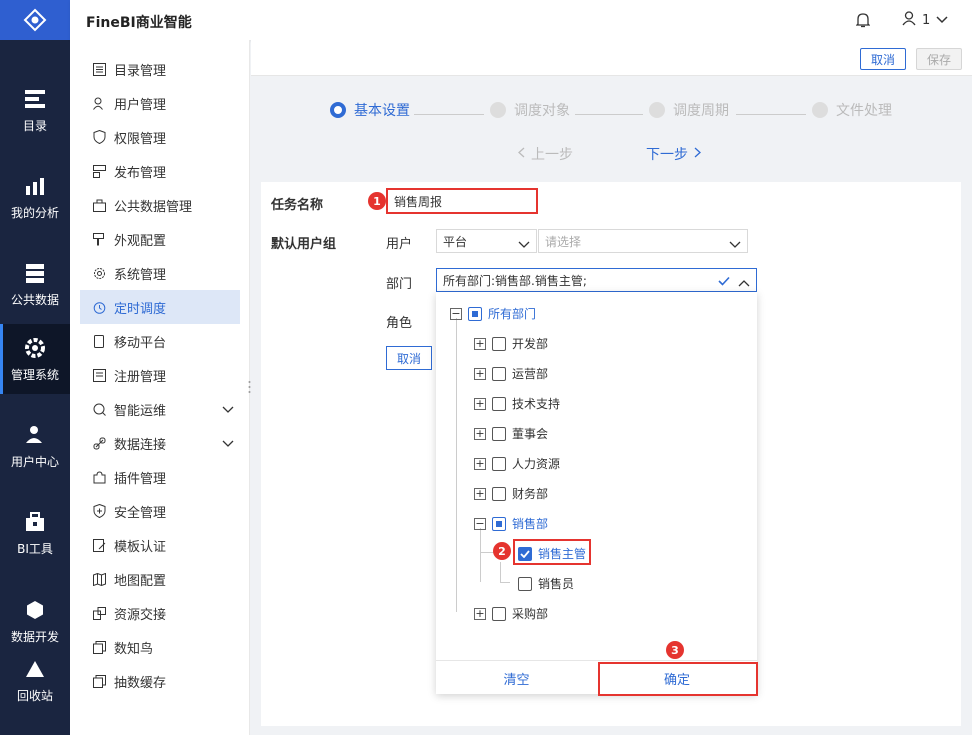 This screenshot has height=735, width=972. I want to click on step-label: 调度周期, so click(701, 111).